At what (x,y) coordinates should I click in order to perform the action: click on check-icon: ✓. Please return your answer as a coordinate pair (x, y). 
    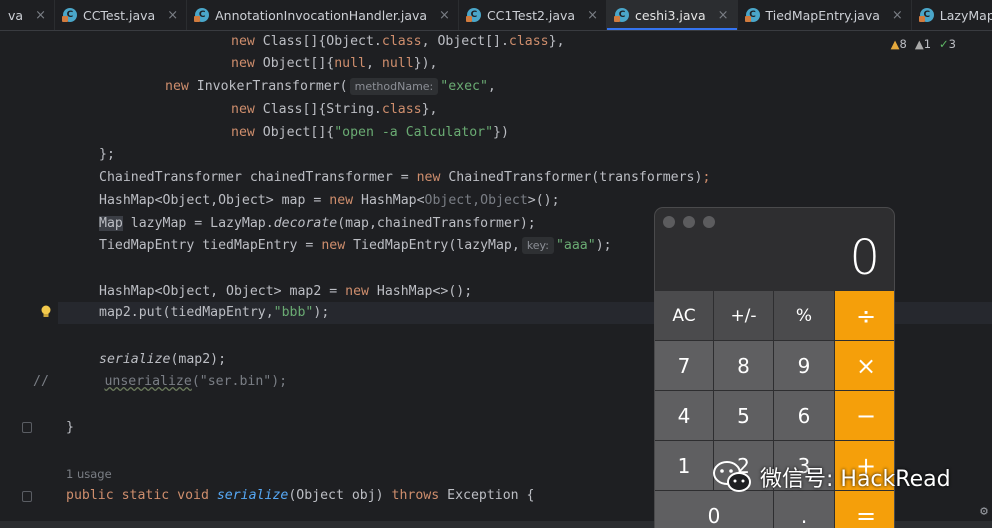
    Looking at the image, I should click on (944, 44).